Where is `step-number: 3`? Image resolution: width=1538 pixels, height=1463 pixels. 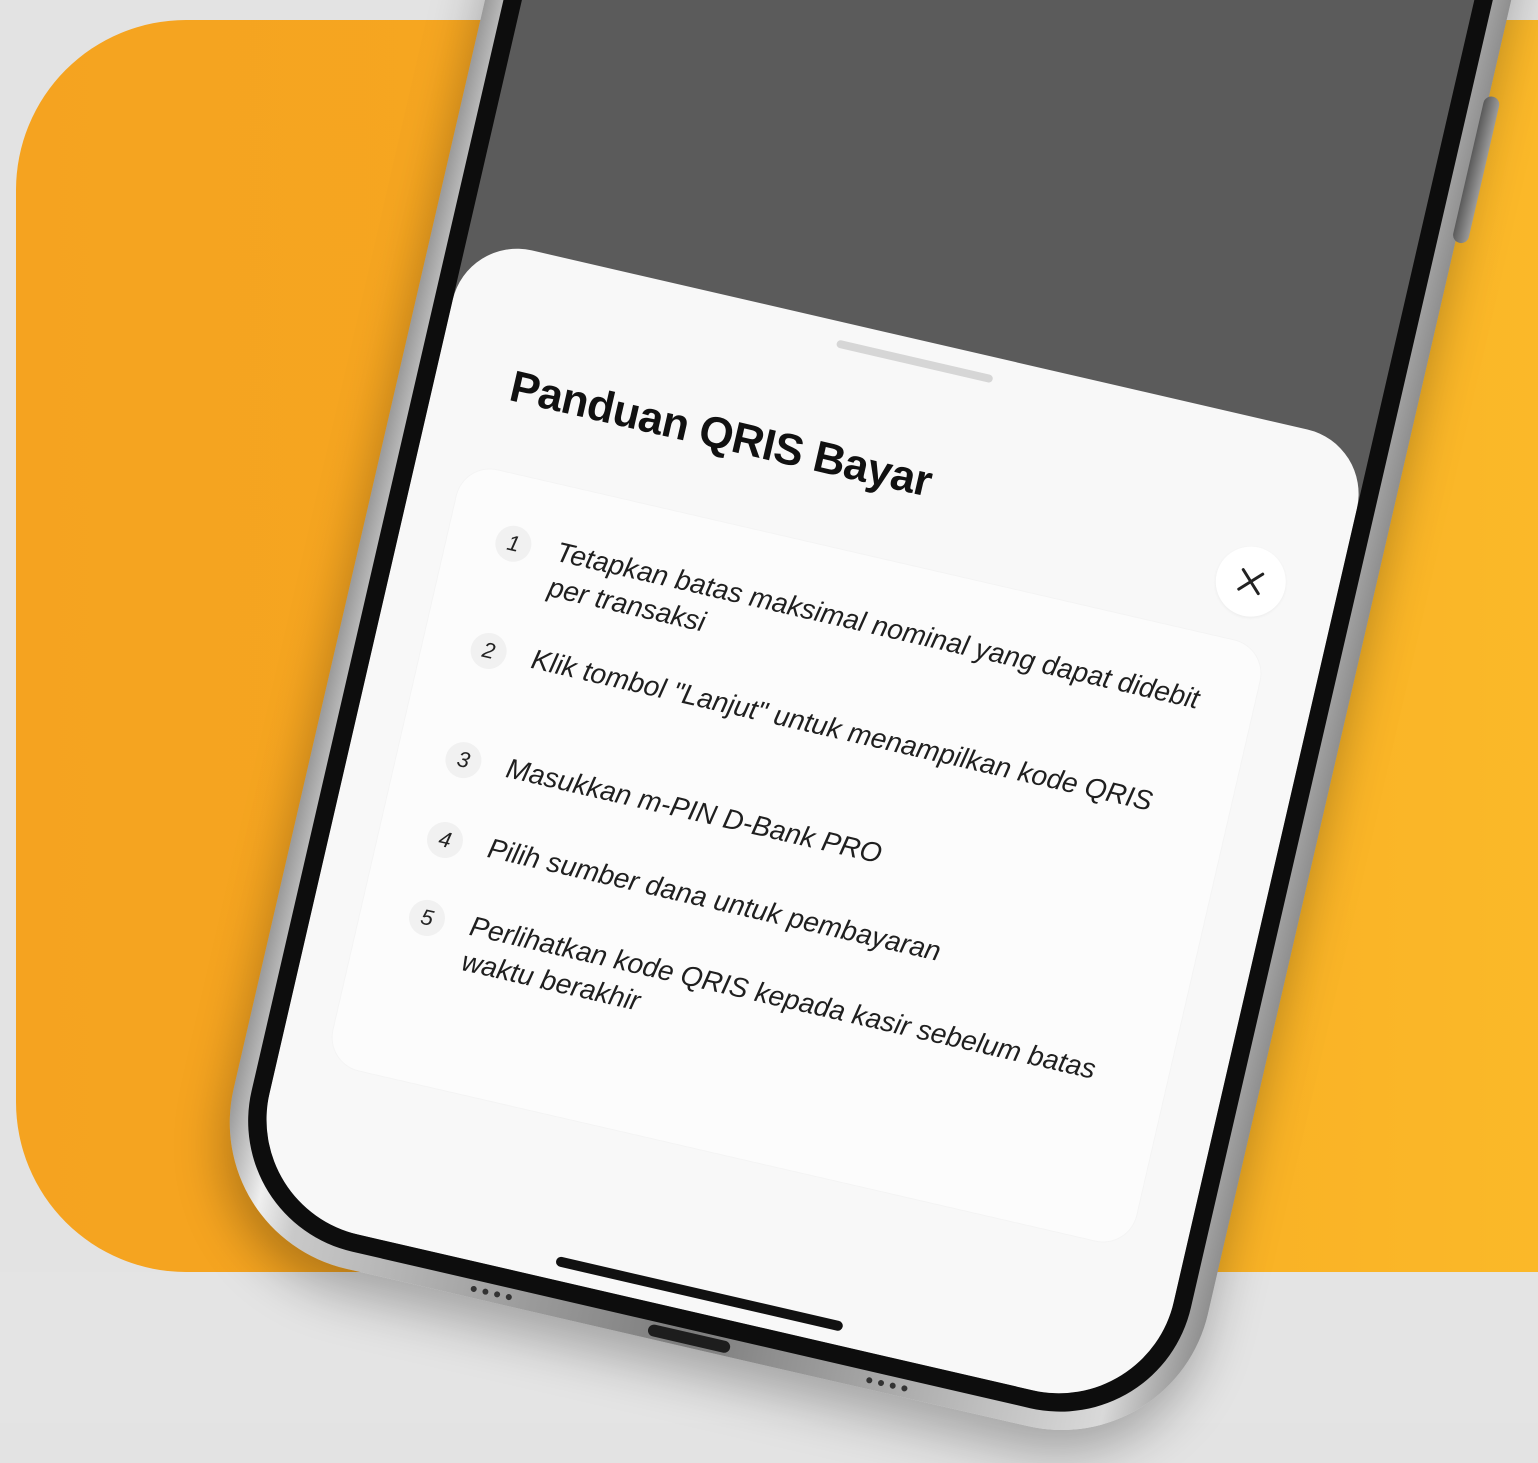 step-number: 3 is located at coordinates (463, 760).